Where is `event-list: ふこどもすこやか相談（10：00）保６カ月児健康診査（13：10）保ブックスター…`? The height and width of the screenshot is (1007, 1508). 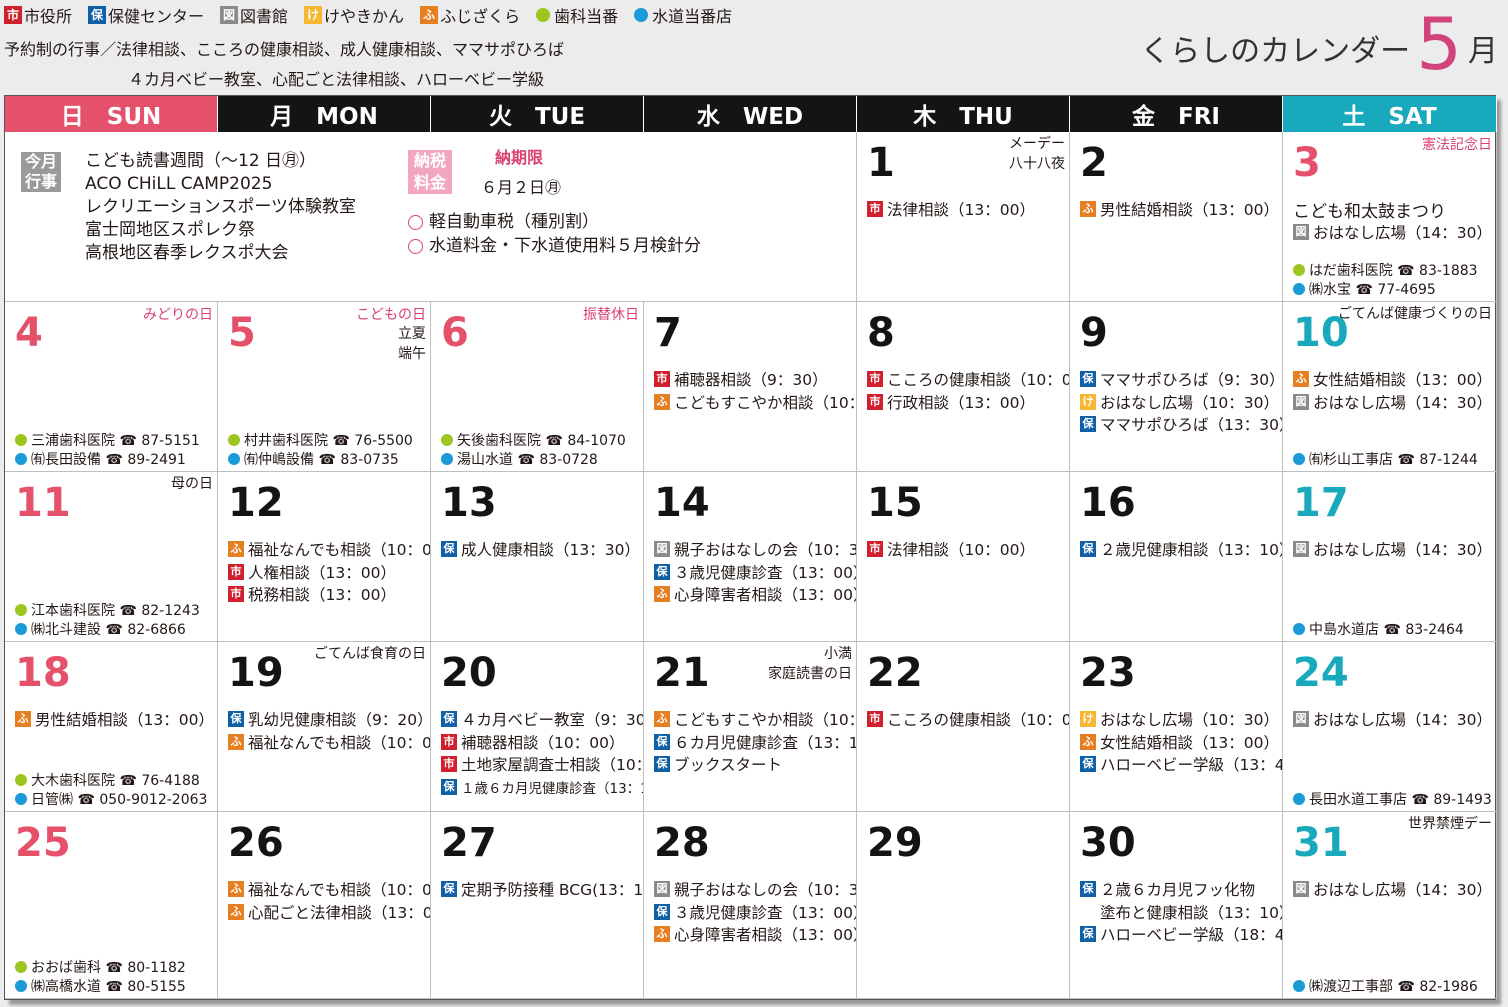
event-list: ふこどもすこやか相談（10：00）保６カ月児健康診査（13：10）保ブックスター… is located at coordinates (755, 742).